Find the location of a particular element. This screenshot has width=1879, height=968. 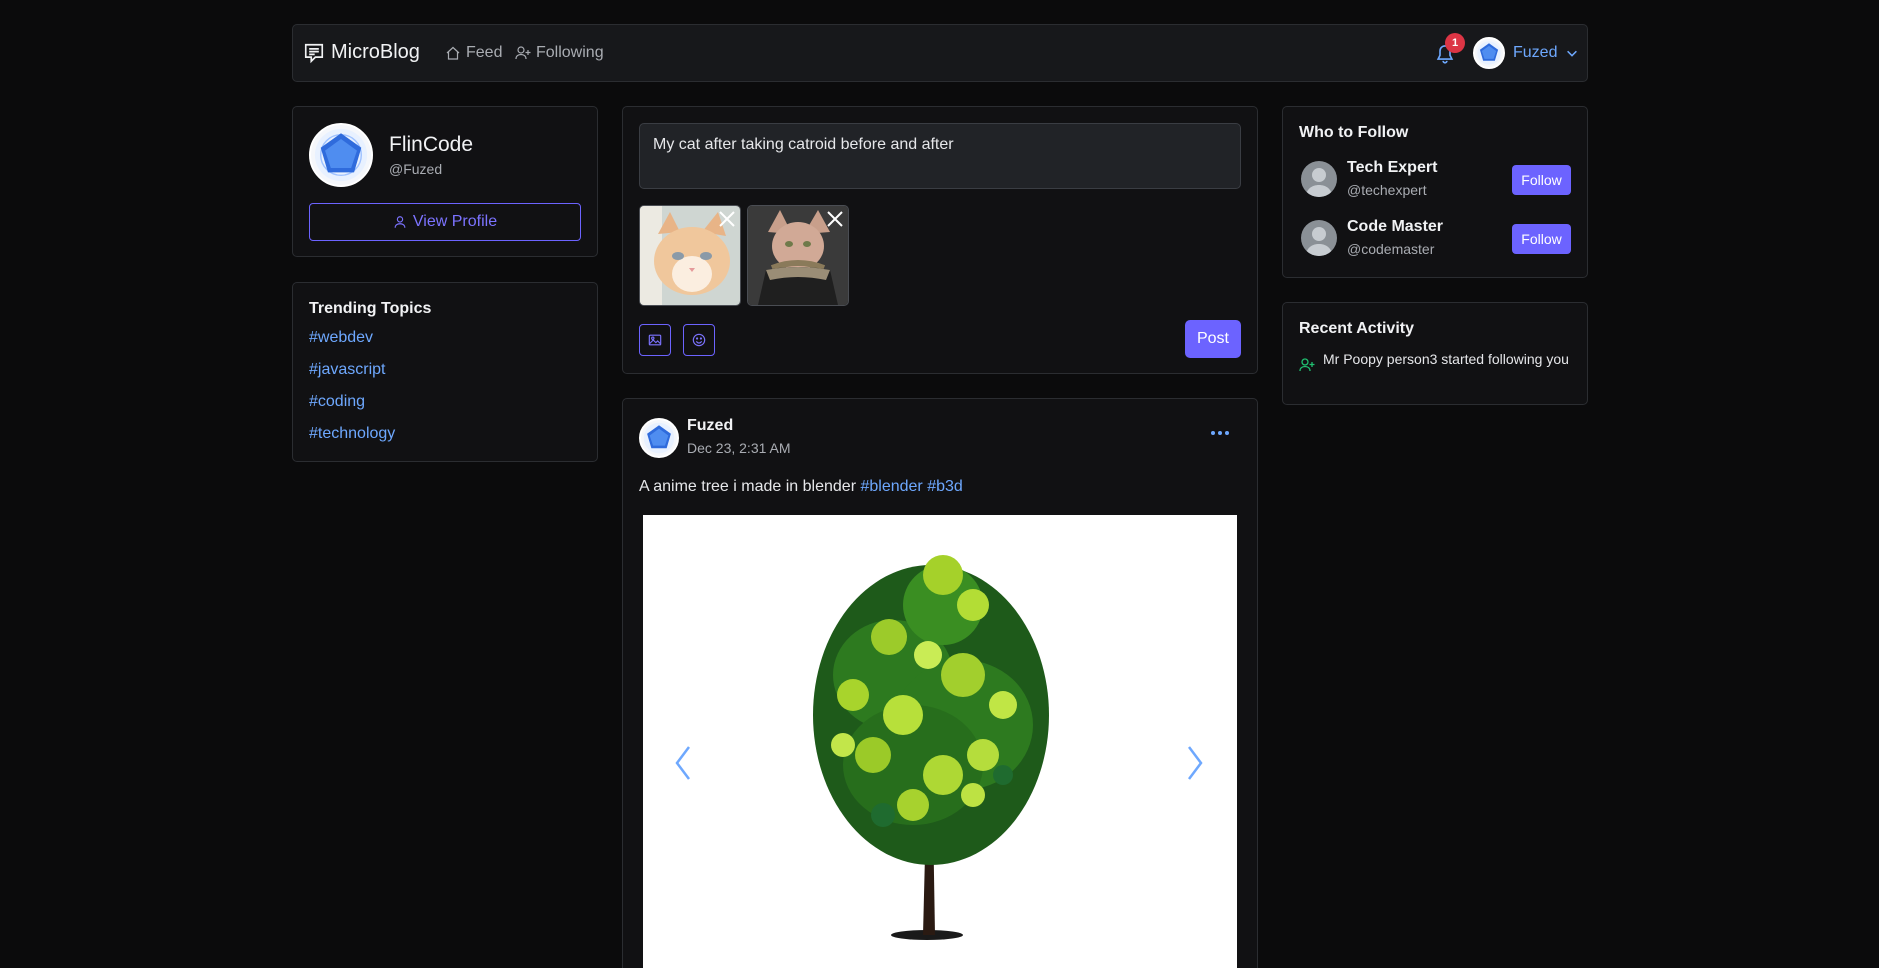

add-image-button is located at coordinates (655, 340).